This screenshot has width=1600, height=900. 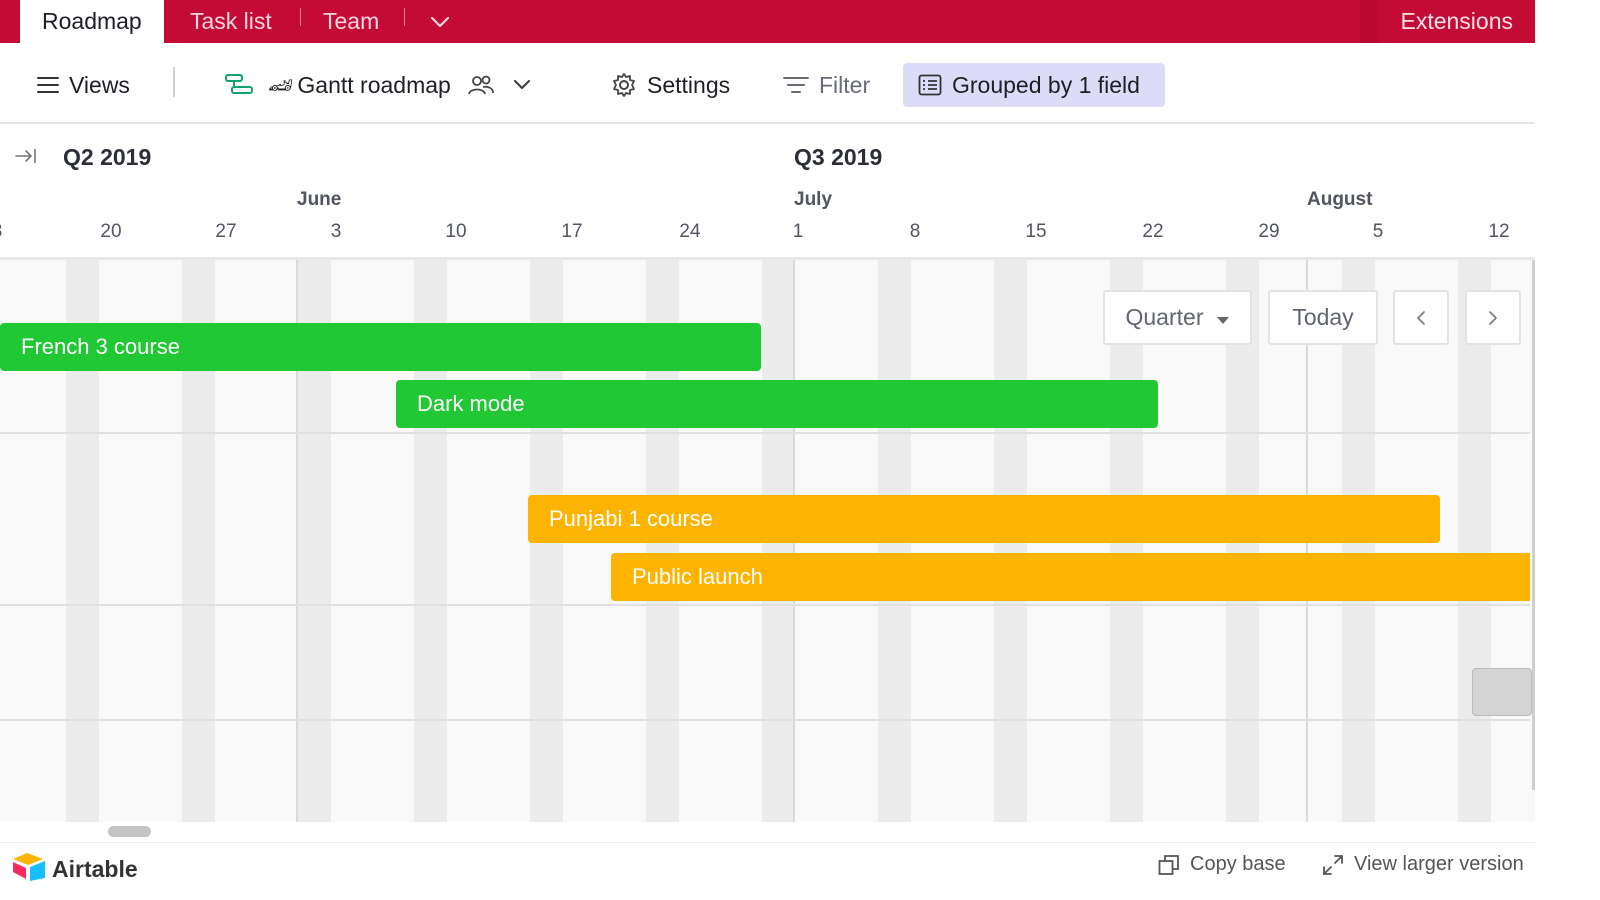 I want to click on next-period-button, so click(x=1493, y=317).